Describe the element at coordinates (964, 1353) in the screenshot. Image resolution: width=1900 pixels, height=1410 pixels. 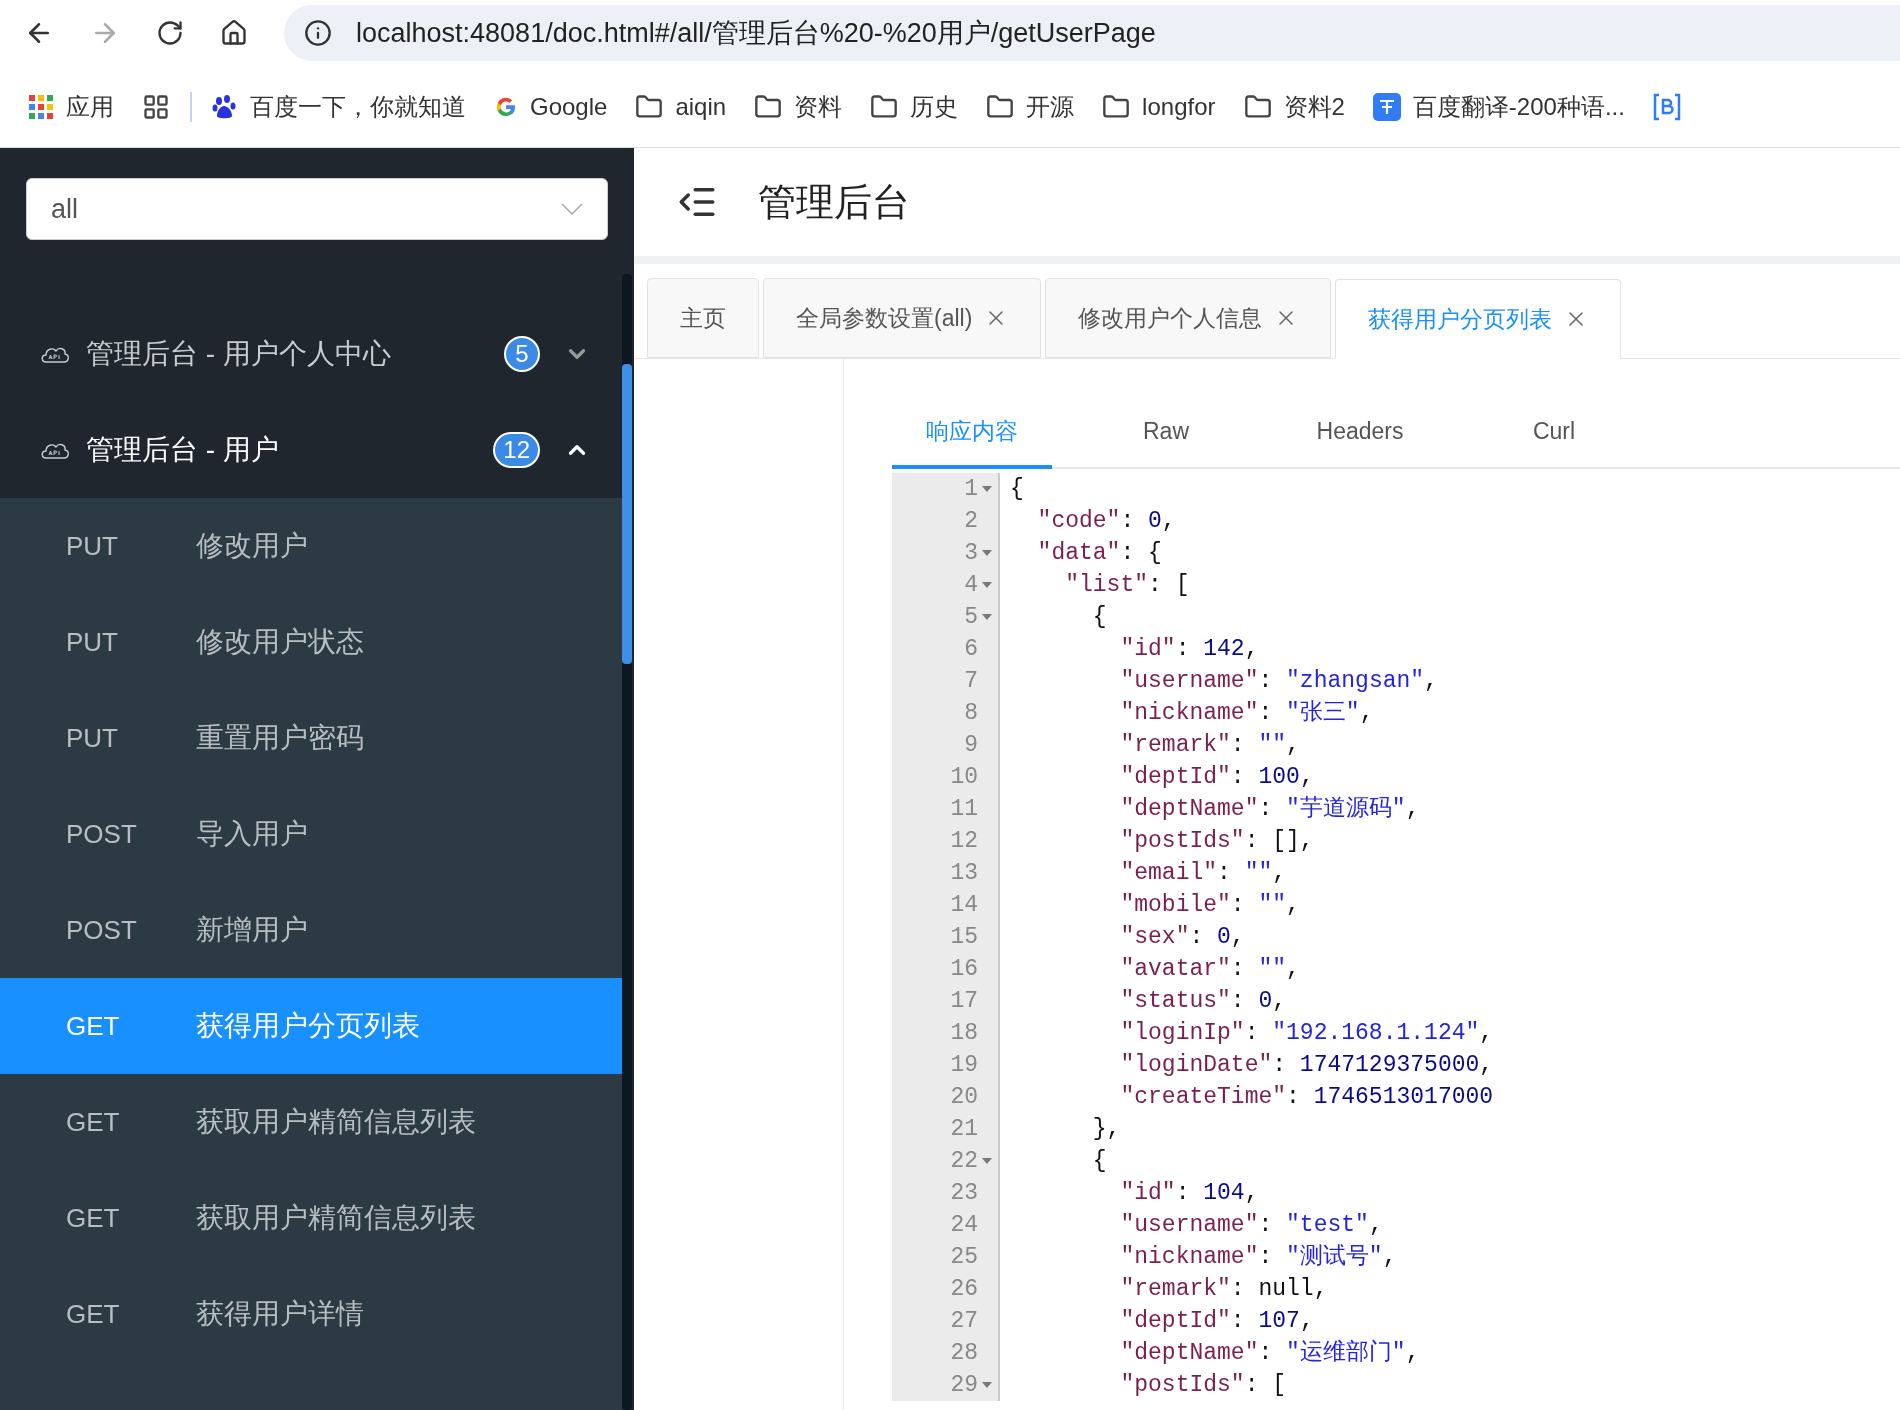
I see `line-number: 28` at that location.